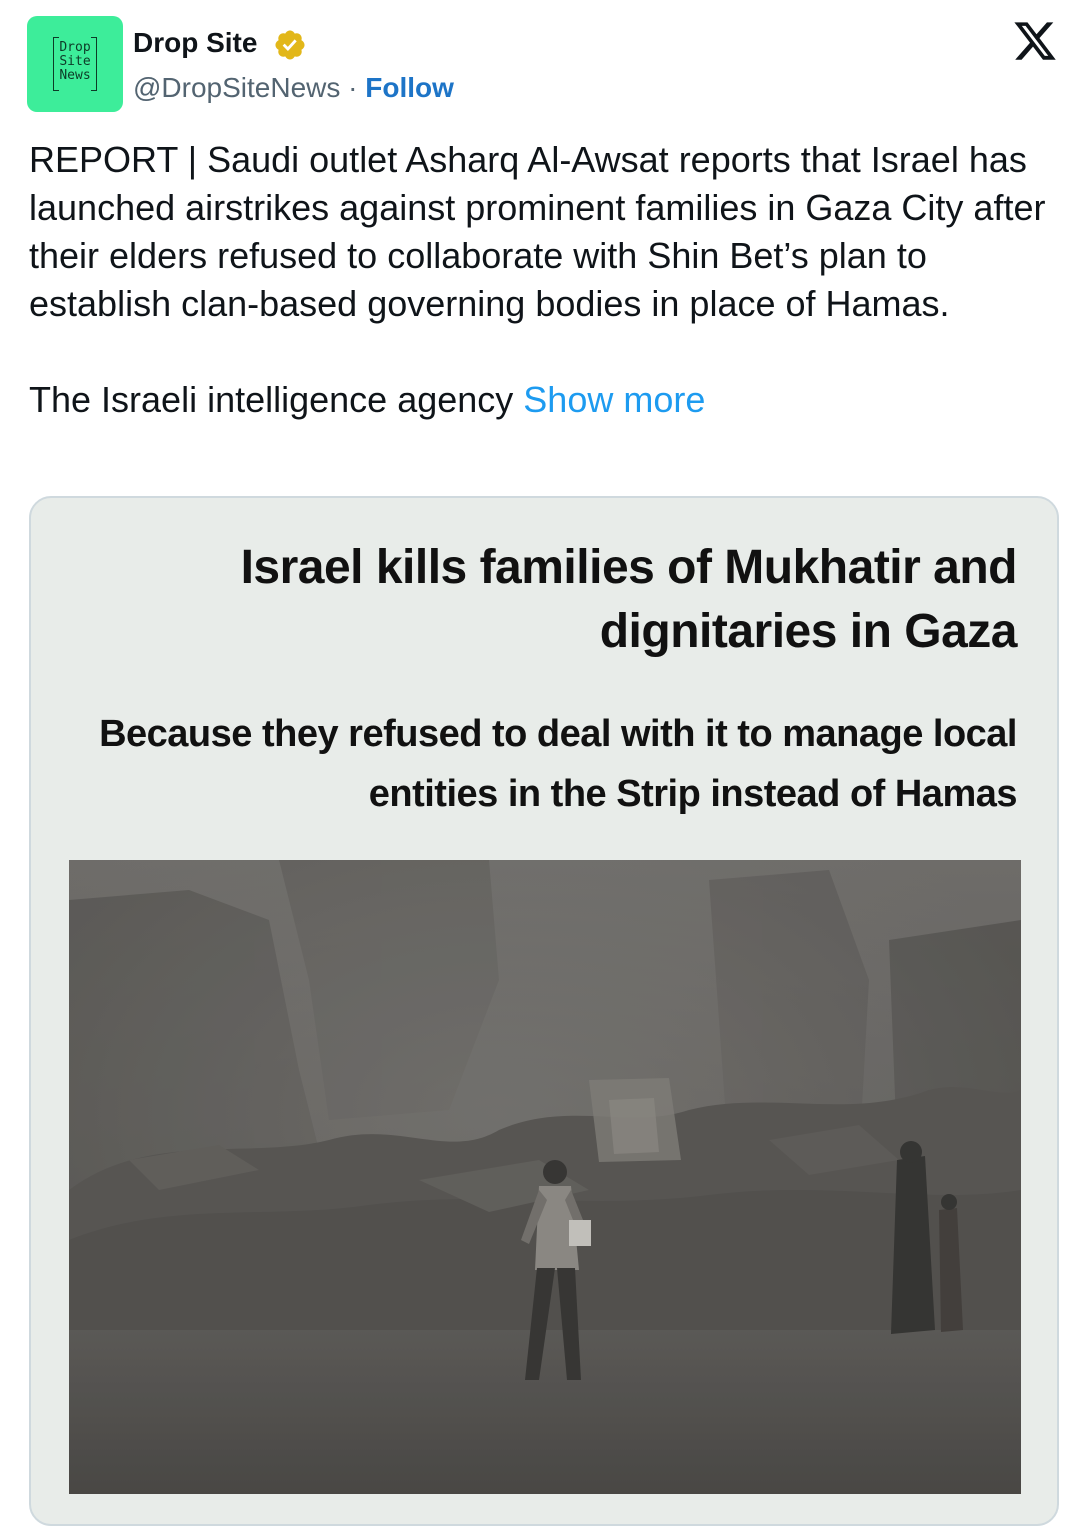  I want to click on show-more-link: Show more, so click(614, 399).